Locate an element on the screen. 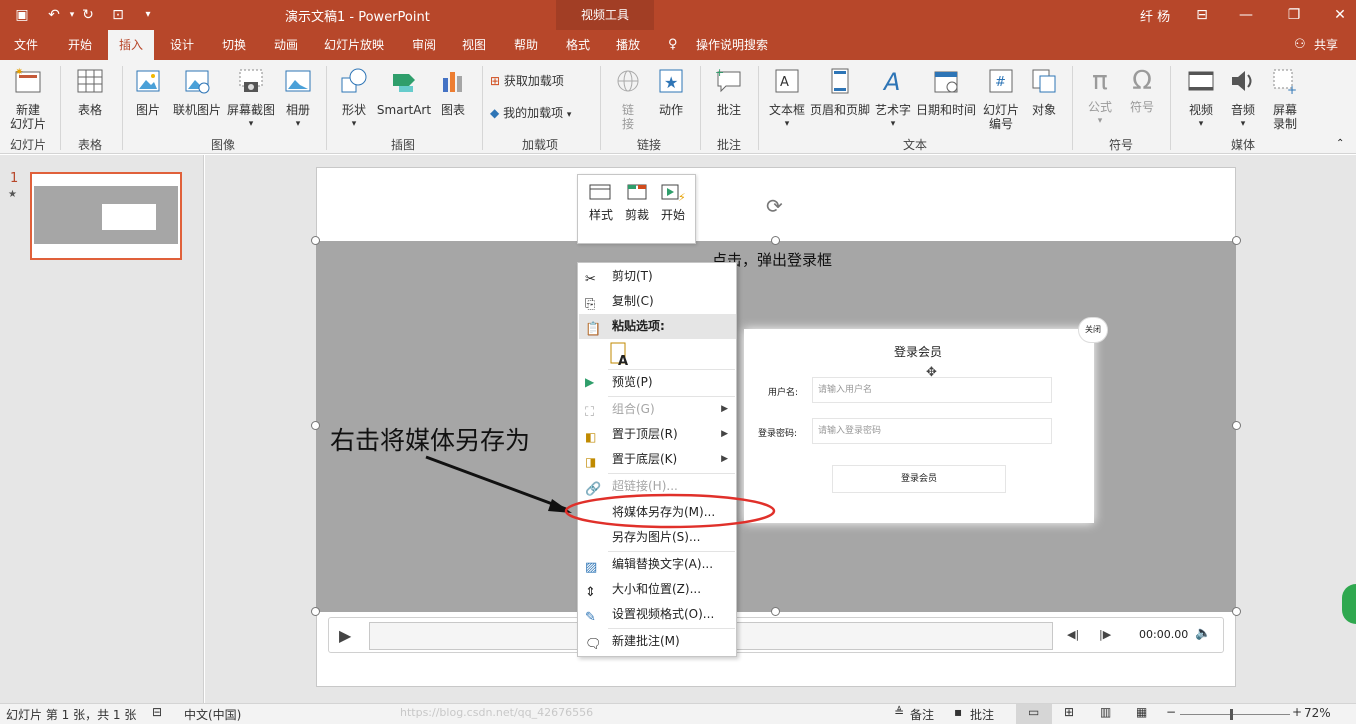 This screenshot has height=724, width=1356. menu-item-send-to-back: ◨ 置于底层(K) ▶ is located at coordinates (657, 459).